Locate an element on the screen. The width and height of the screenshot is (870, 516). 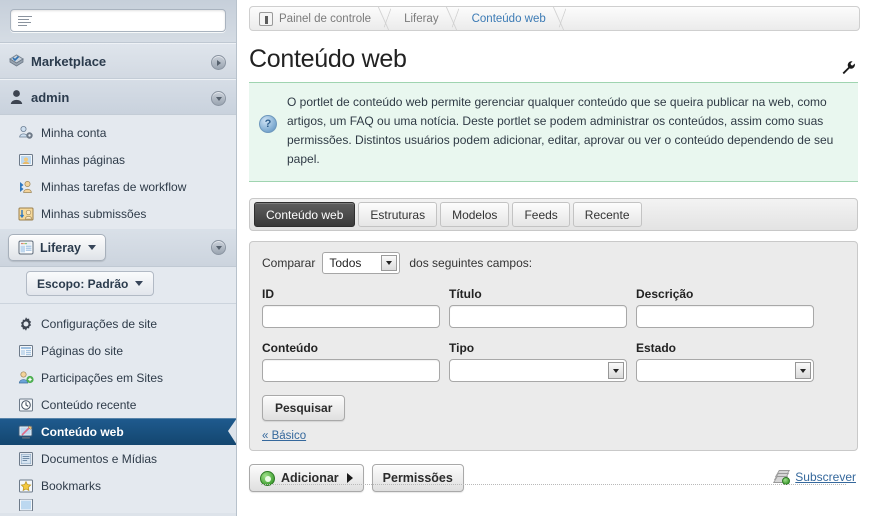
tab-feeds: Feeds is located at coordinates (541, 214).